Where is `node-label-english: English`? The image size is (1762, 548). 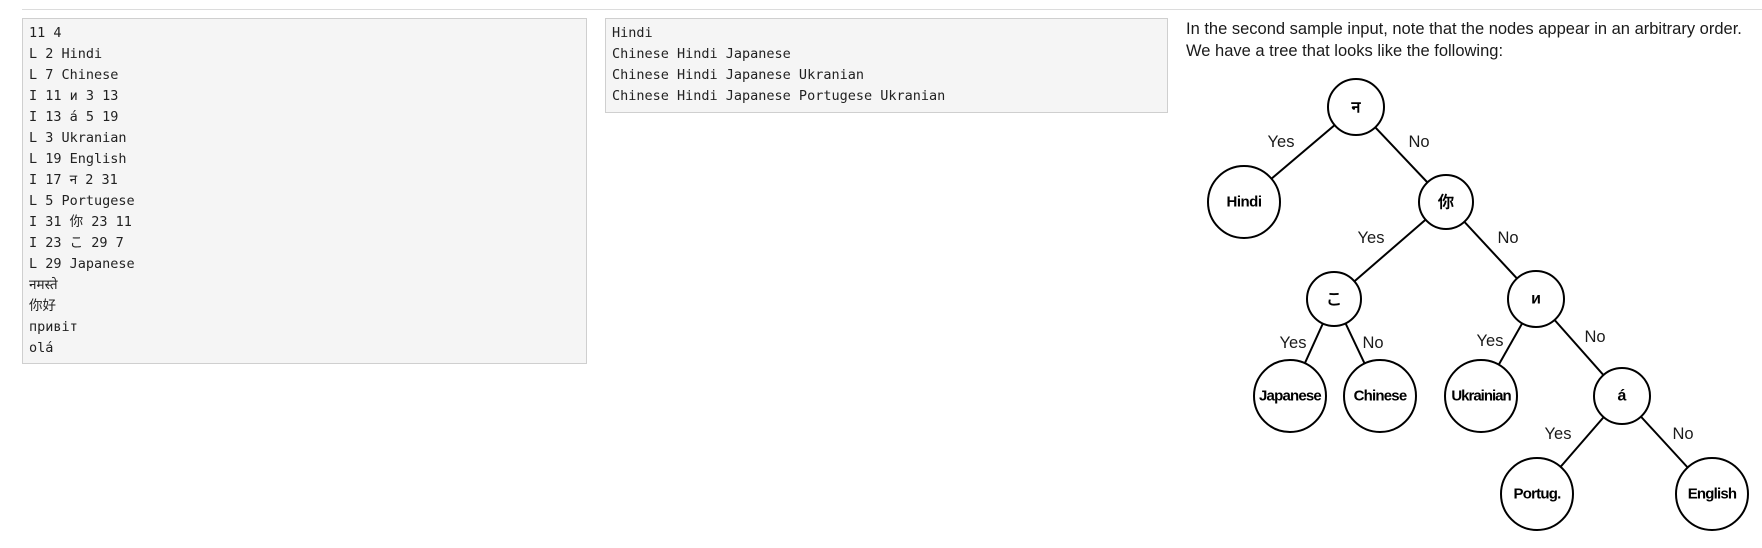
node-label-english: English is located at coordinates (1712, 494).